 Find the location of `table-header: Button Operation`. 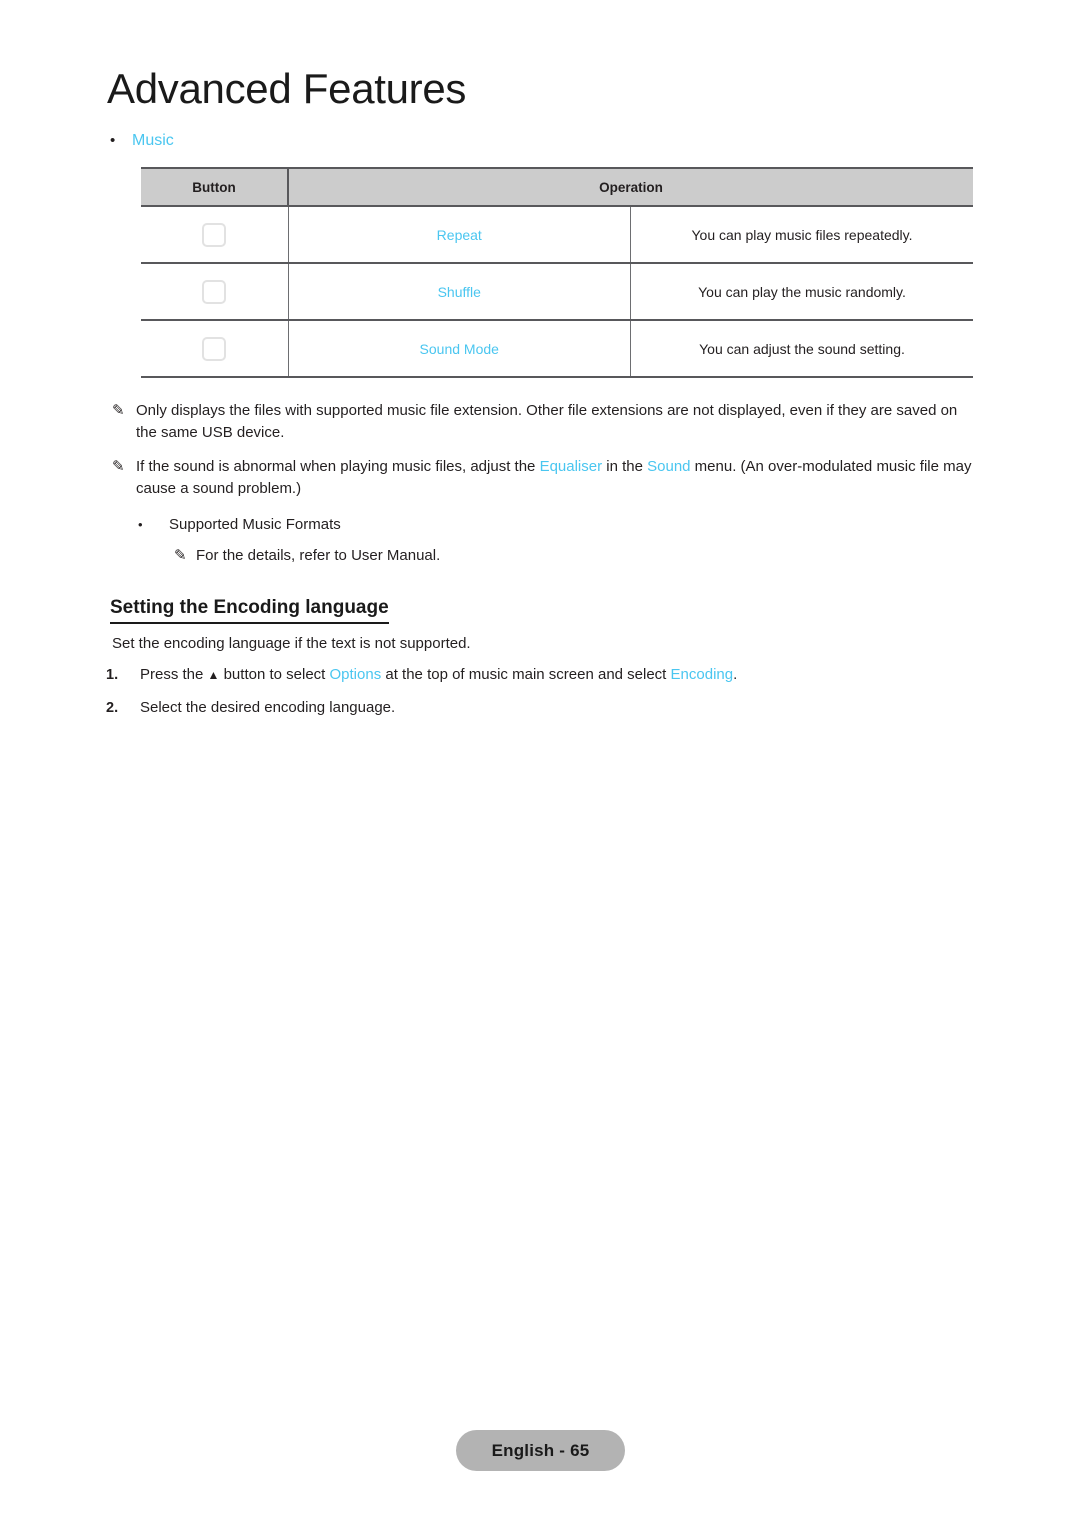

table-header: Button Operation is located at coordinates (557, 187).